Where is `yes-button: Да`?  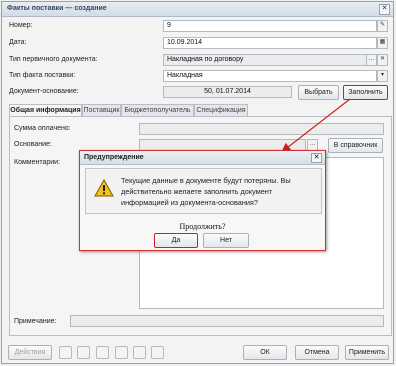
yes-button: Да is located at coordinates (176, 240).